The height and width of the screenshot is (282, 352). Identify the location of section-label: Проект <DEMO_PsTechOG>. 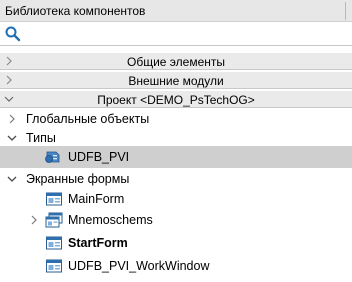
(176, 100).